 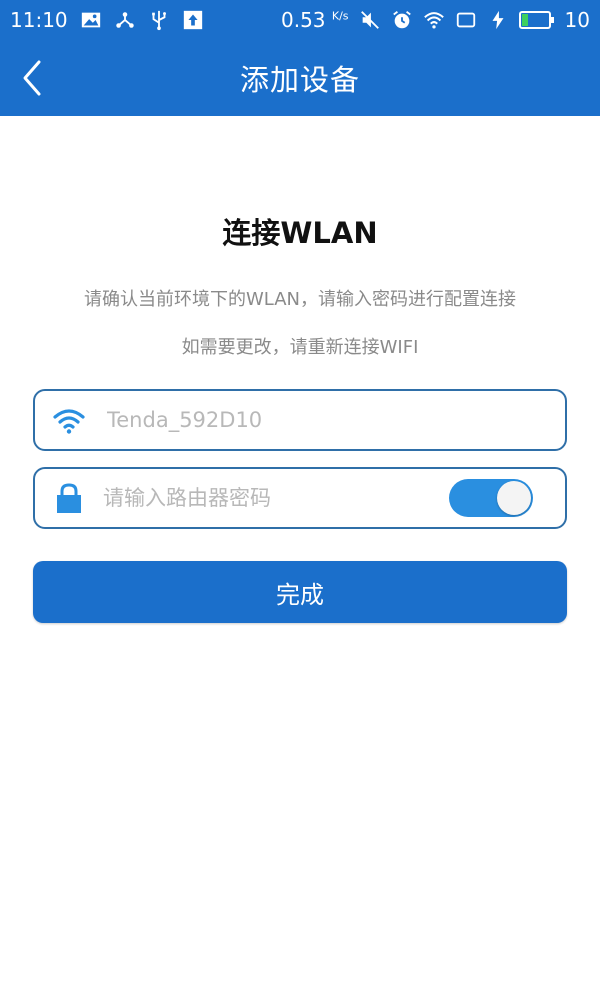 What do you see at coordinates (536, 20) in the screenshot?
I see `battery-icon` at bounding box center [536, 20].